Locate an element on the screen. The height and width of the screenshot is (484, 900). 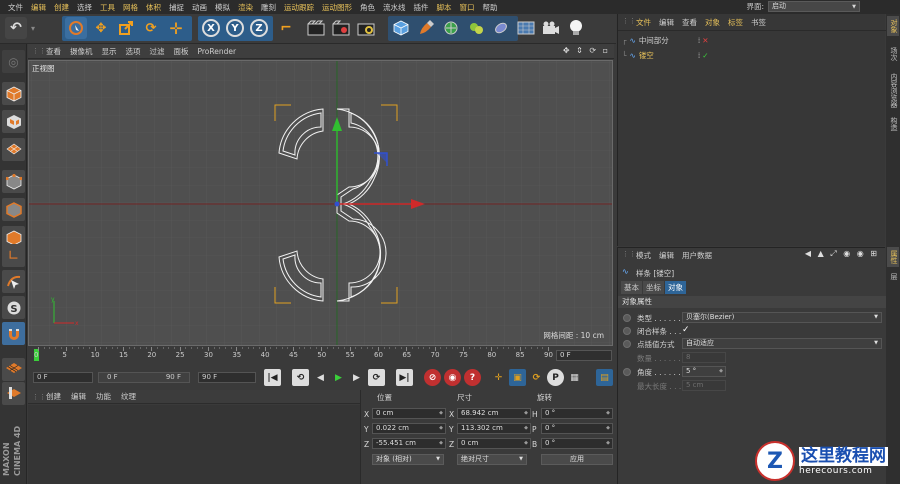
light-icon is located at coordinates (576, 28).